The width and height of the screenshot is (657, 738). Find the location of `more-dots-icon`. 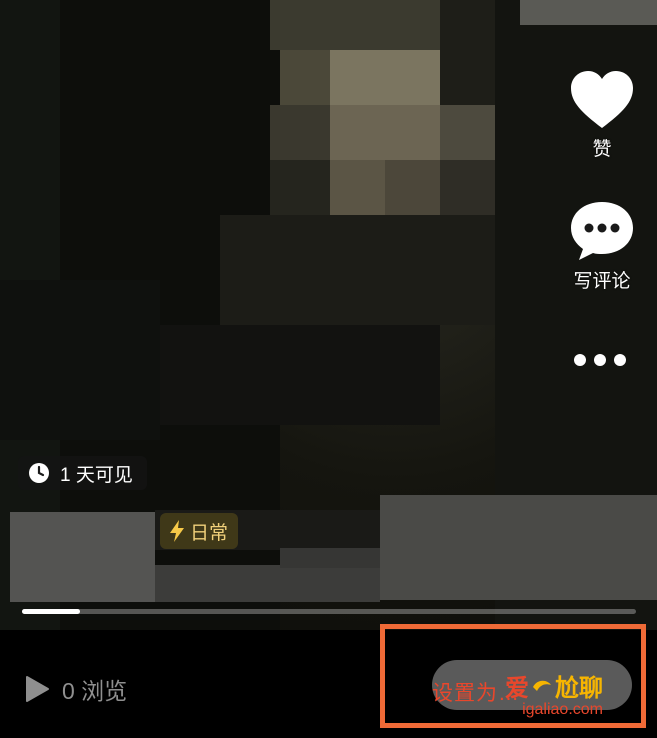

more-dots-icon is located at coordinates (600, 360).